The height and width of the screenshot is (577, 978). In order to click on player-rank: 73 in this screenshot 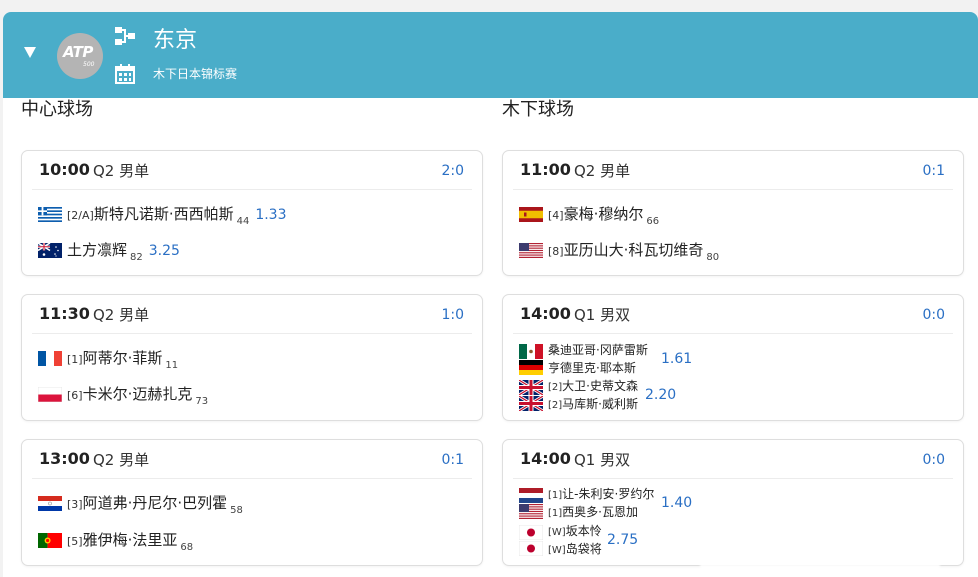, I will do `click(202, 401)`.